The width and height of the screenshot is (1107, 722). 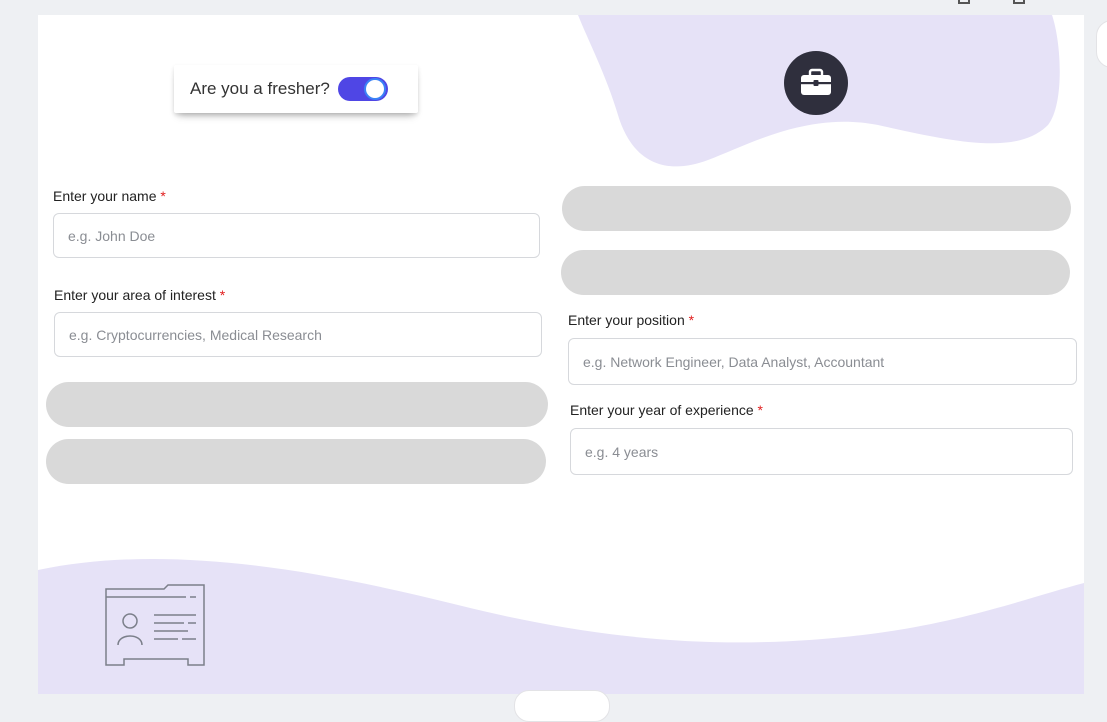 I want to click on experience-input, so click(x=821, y=451).